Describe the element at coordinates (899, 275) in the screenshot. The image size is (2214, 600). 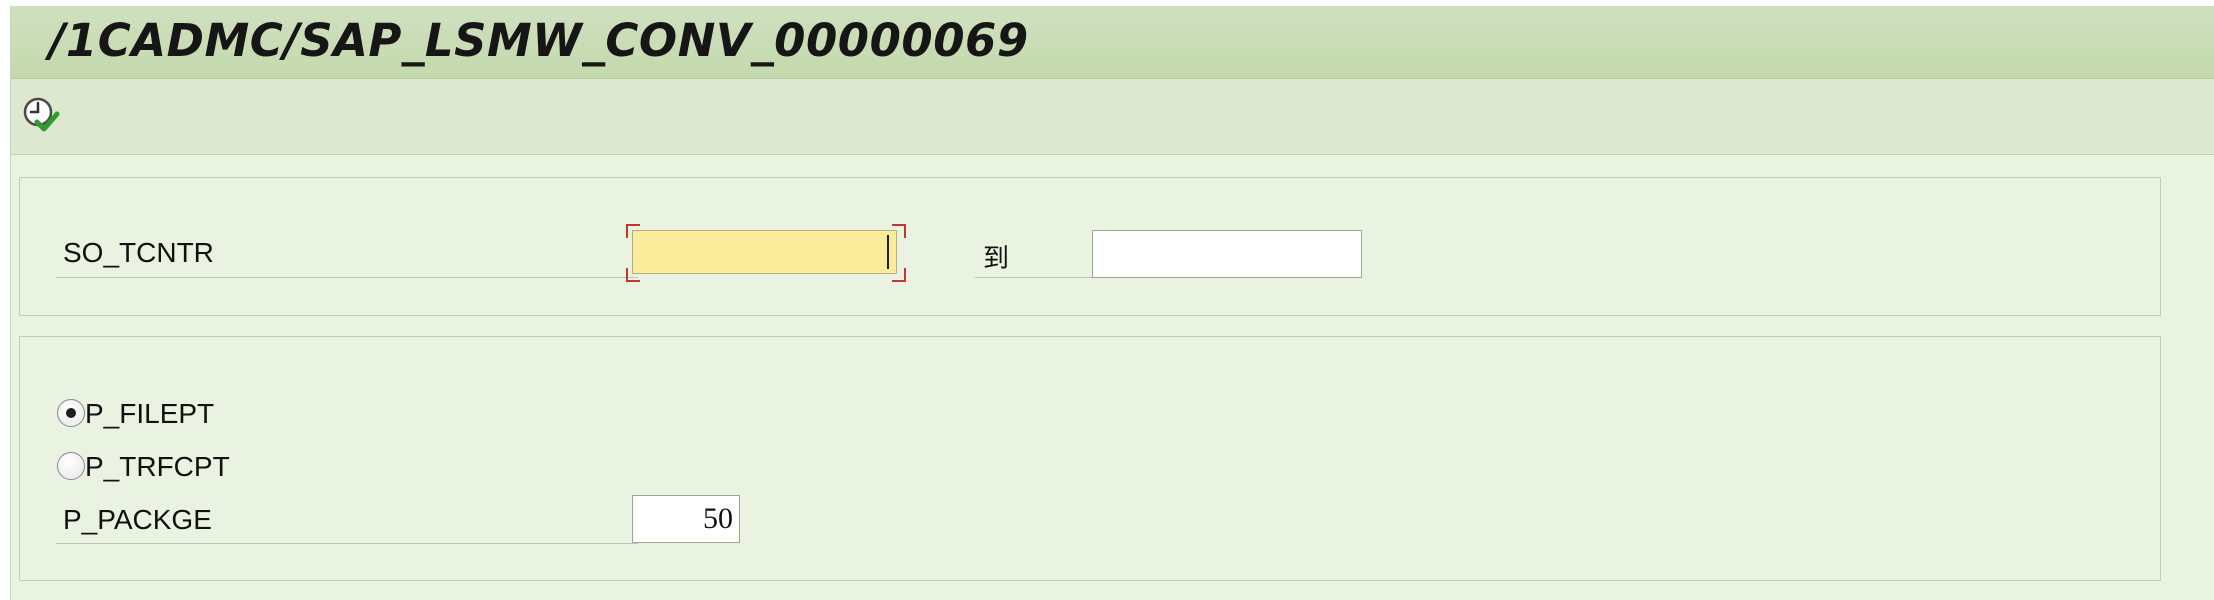
I see `focus-corner-bottom-right` at that location.